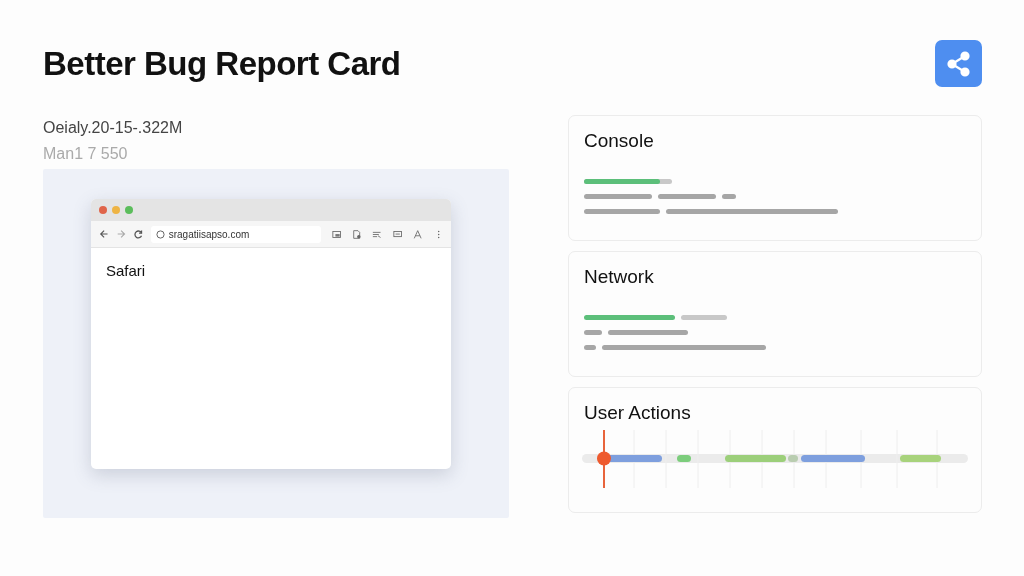 This screenshot has width=1024, height=576. I want to click on meta-text: Man1 7 550, so click(86, 154).